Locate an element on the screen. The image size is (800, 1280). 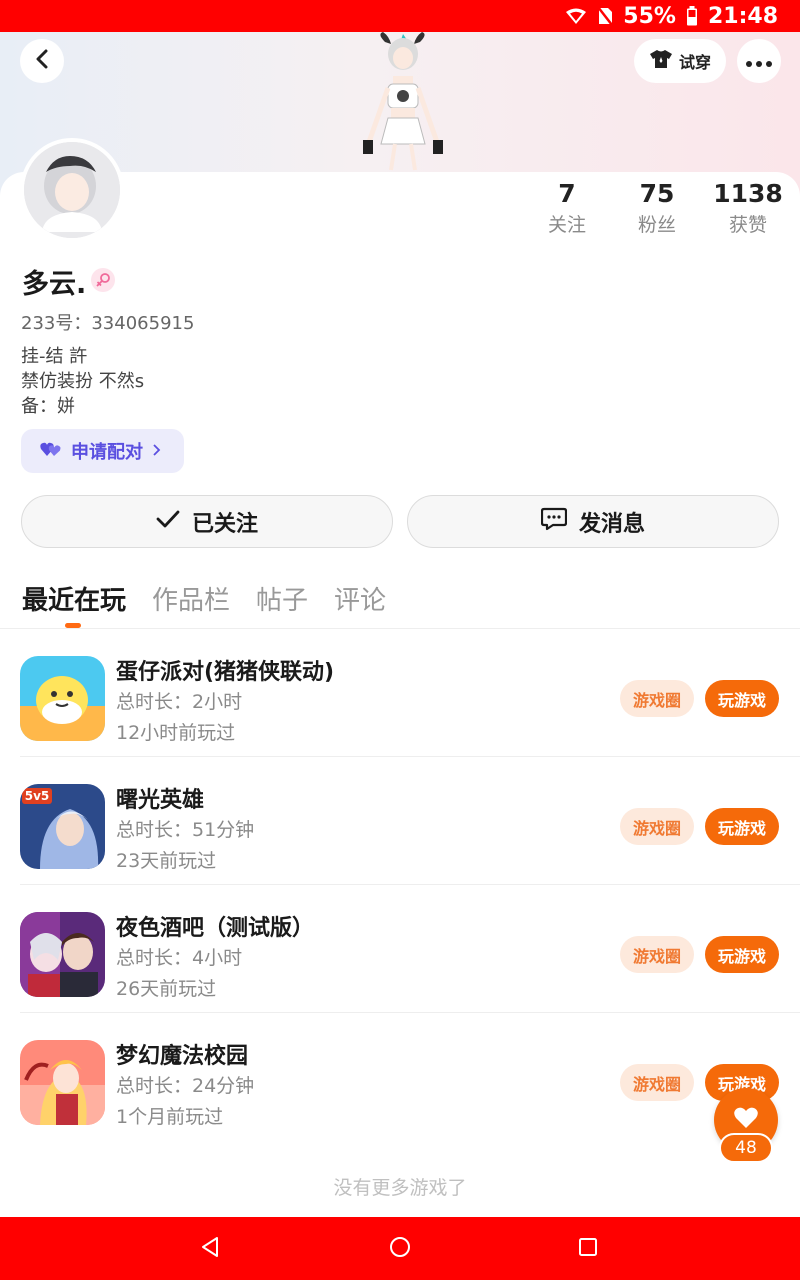
bio-line: 挂-结 許 is located at coordinates (54, 356).